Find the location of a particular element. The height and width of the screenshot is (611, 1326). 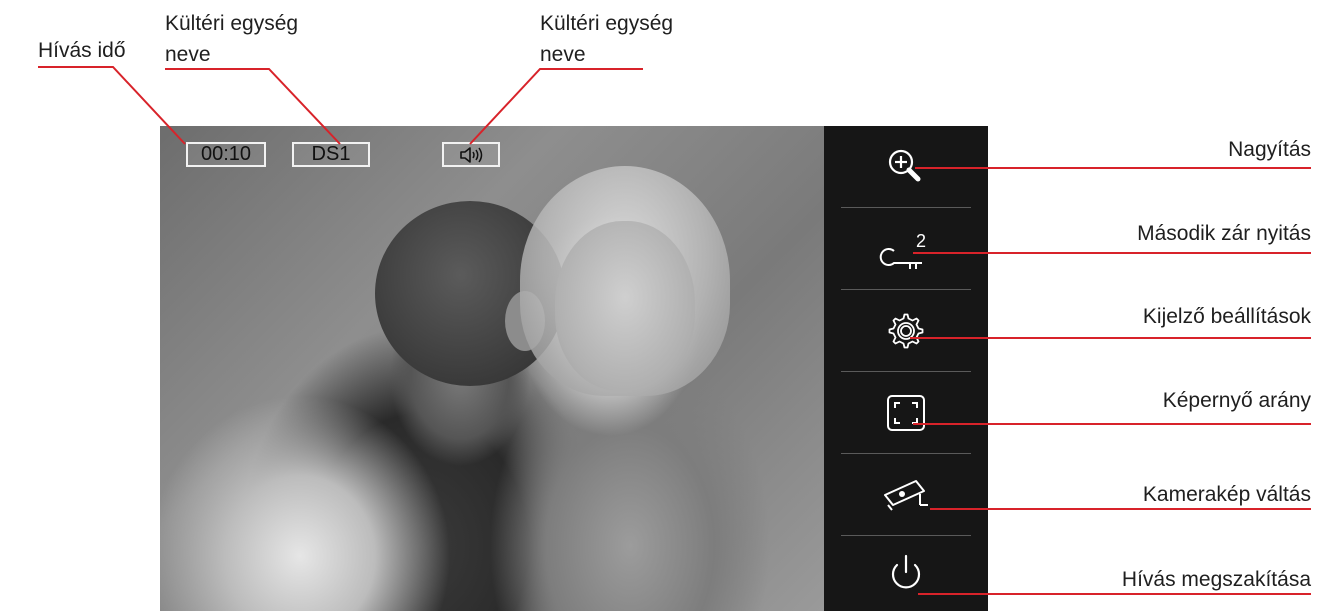

label-outdoor-unit-name-1-line2: neve is located at coordinates (188, 54).